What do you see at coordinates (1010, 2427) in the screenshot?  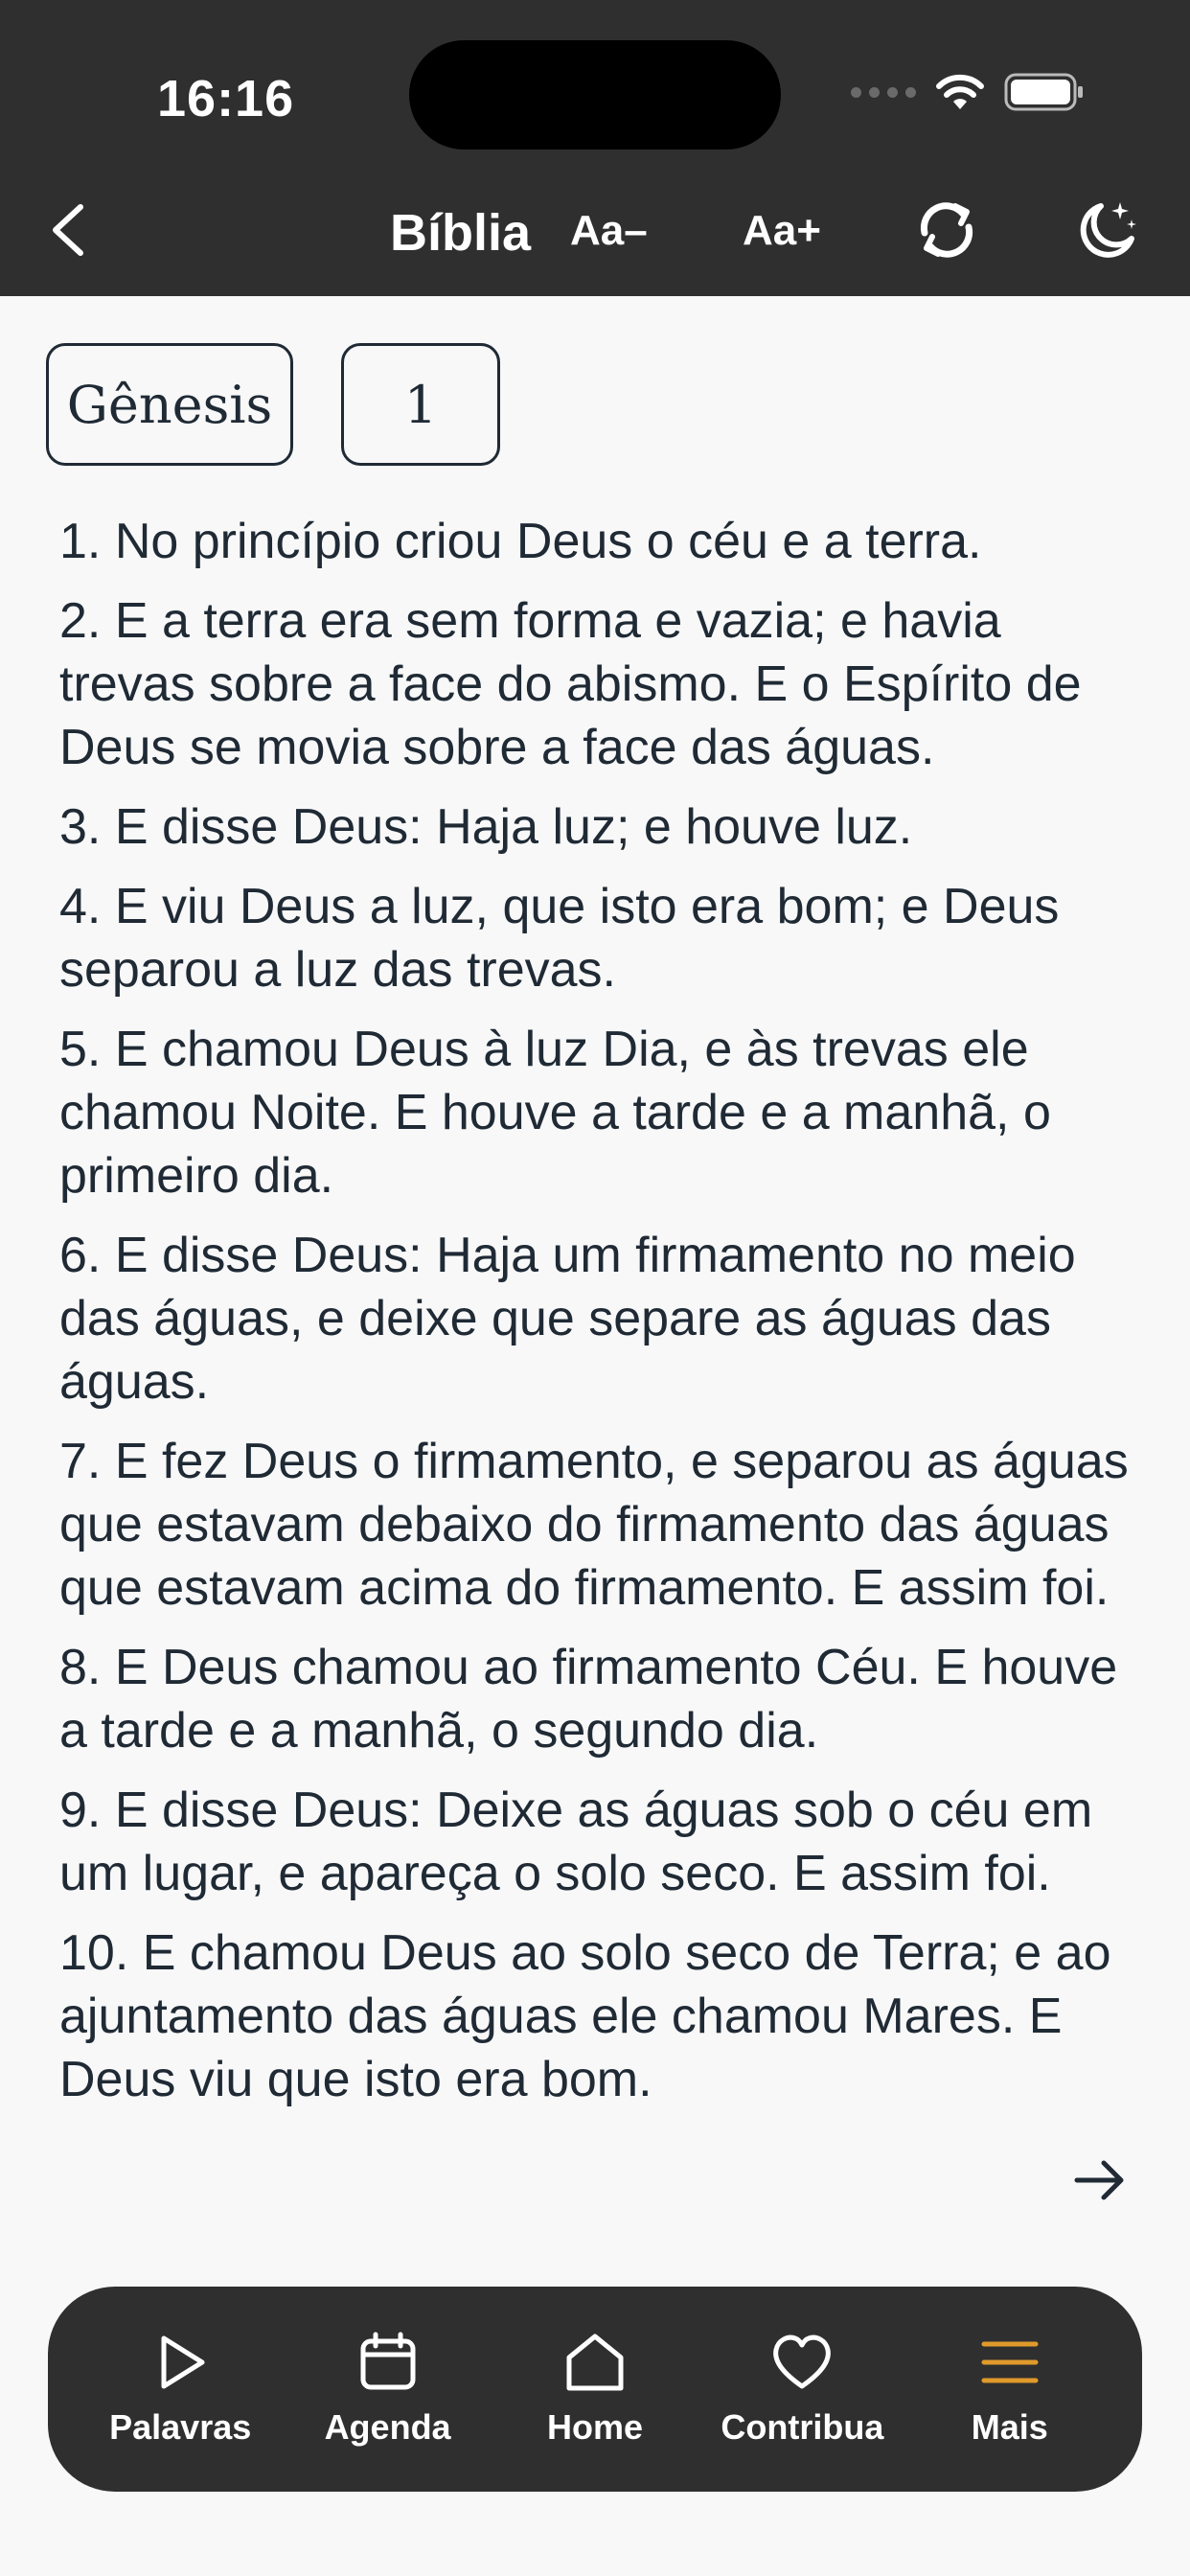 I see `tab-label: Mais` at bounding box center [1010, 2427].